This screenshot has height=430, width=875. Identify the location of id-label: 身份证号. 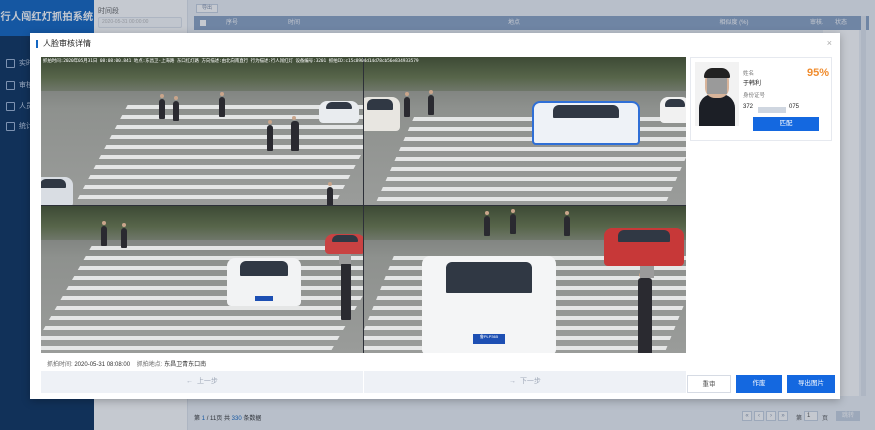
(754, 96).